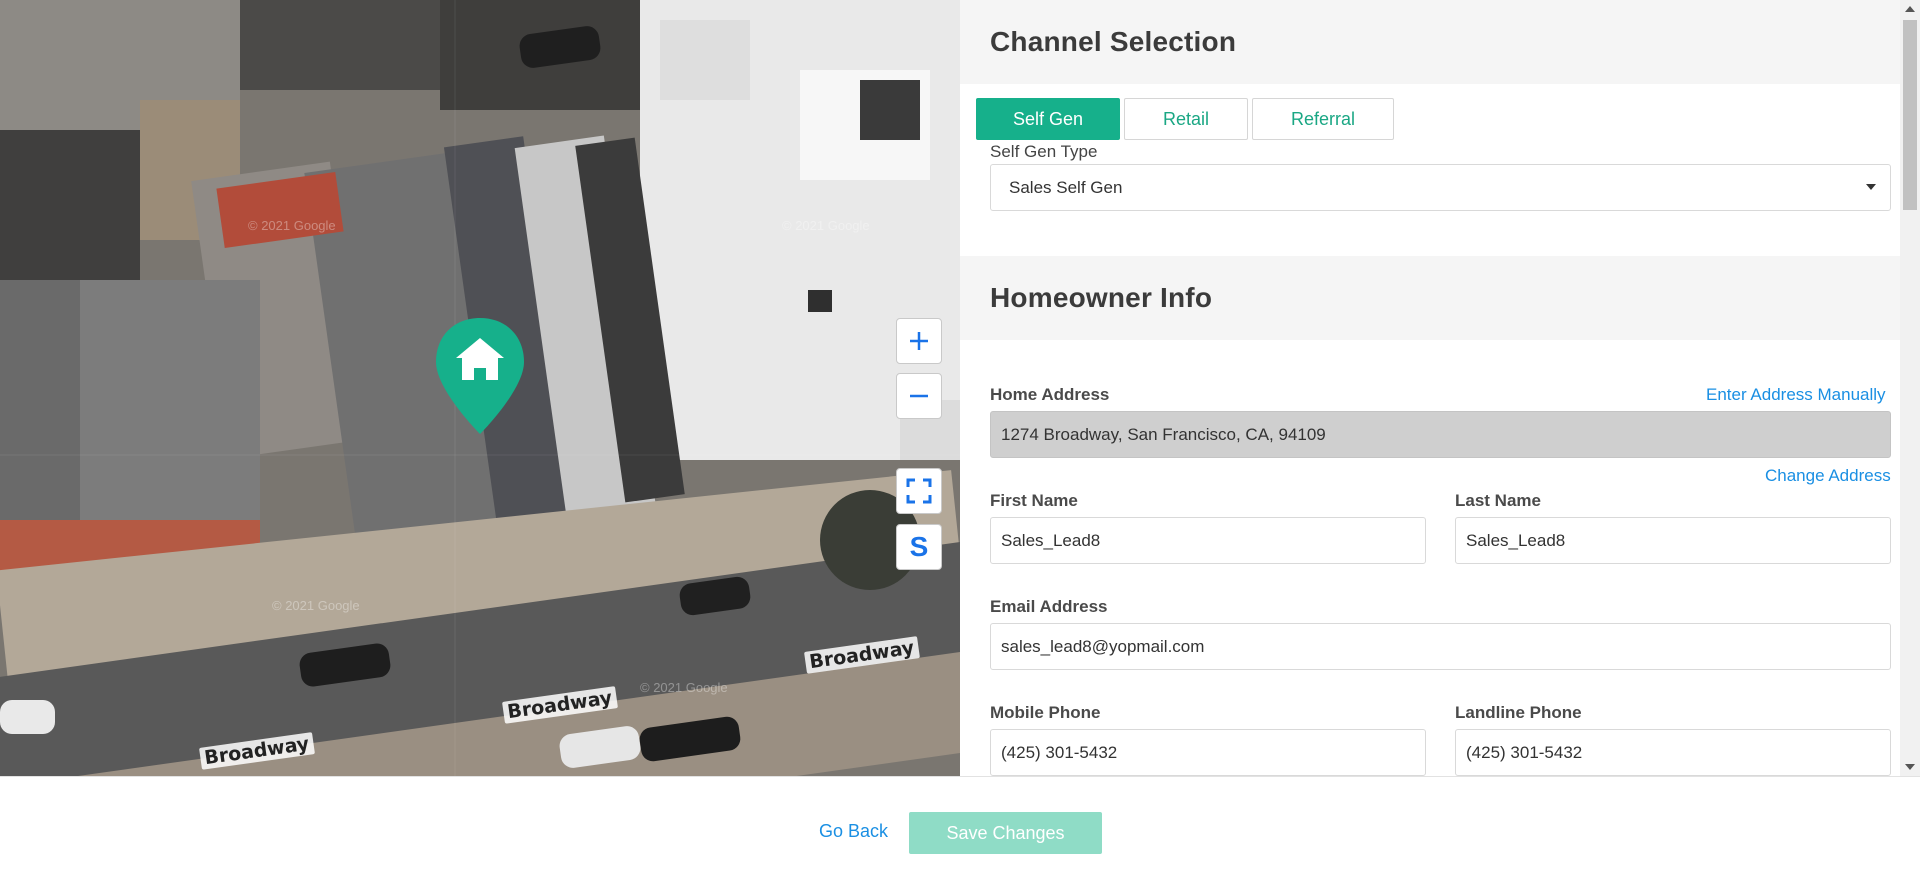 This screenshot has width=1920, height=888. I want to click on self-gen-type-select: Sales Self Gen, so click(1440, 187).